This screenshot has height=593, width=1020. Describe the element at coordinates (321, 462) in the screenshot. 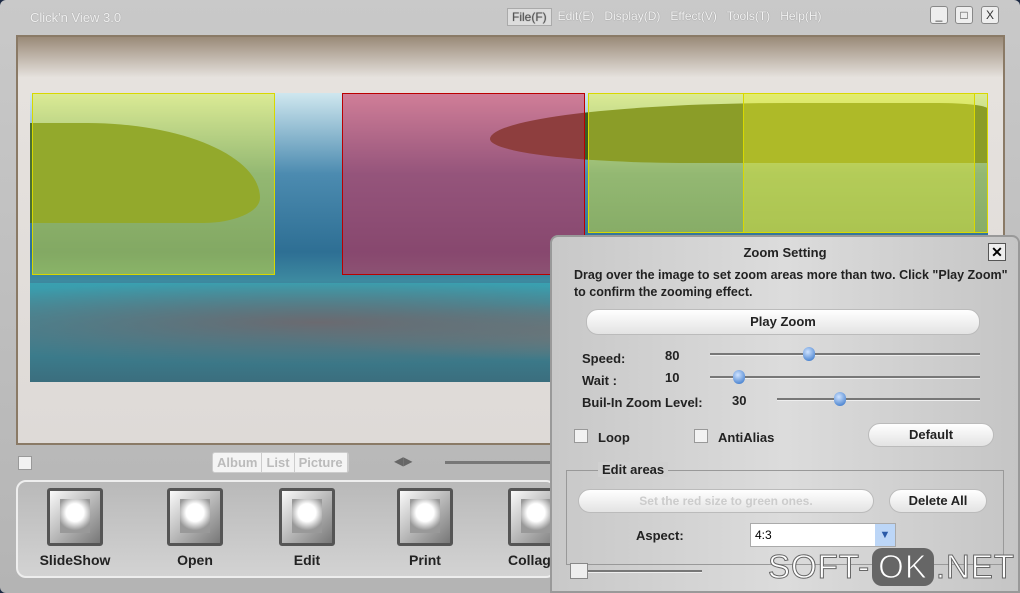

I see `tab-picture: Picture` at that location.